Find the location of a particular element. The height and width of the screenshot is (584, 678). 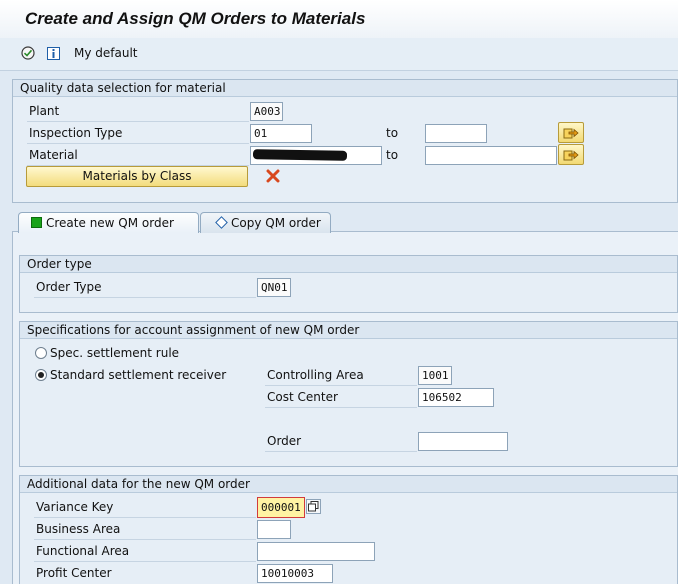

additional-data-heading: Additional data for the new QM order is located at coordinates (348, 484).